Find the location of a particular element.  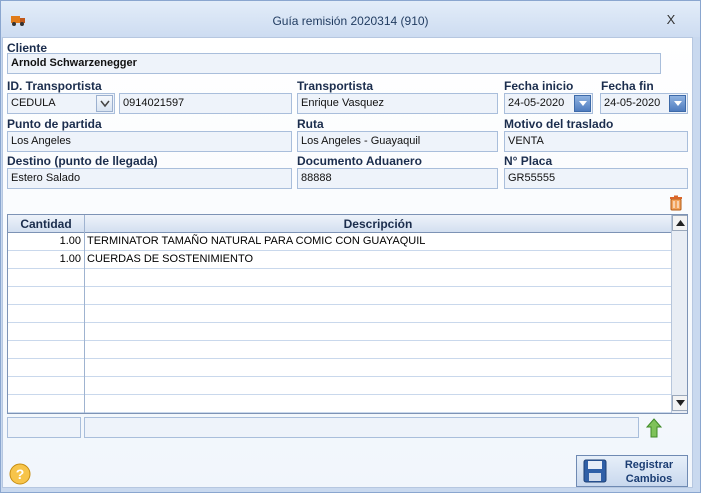

save-label-line1: Registrar is located at coordinates (649, 465).